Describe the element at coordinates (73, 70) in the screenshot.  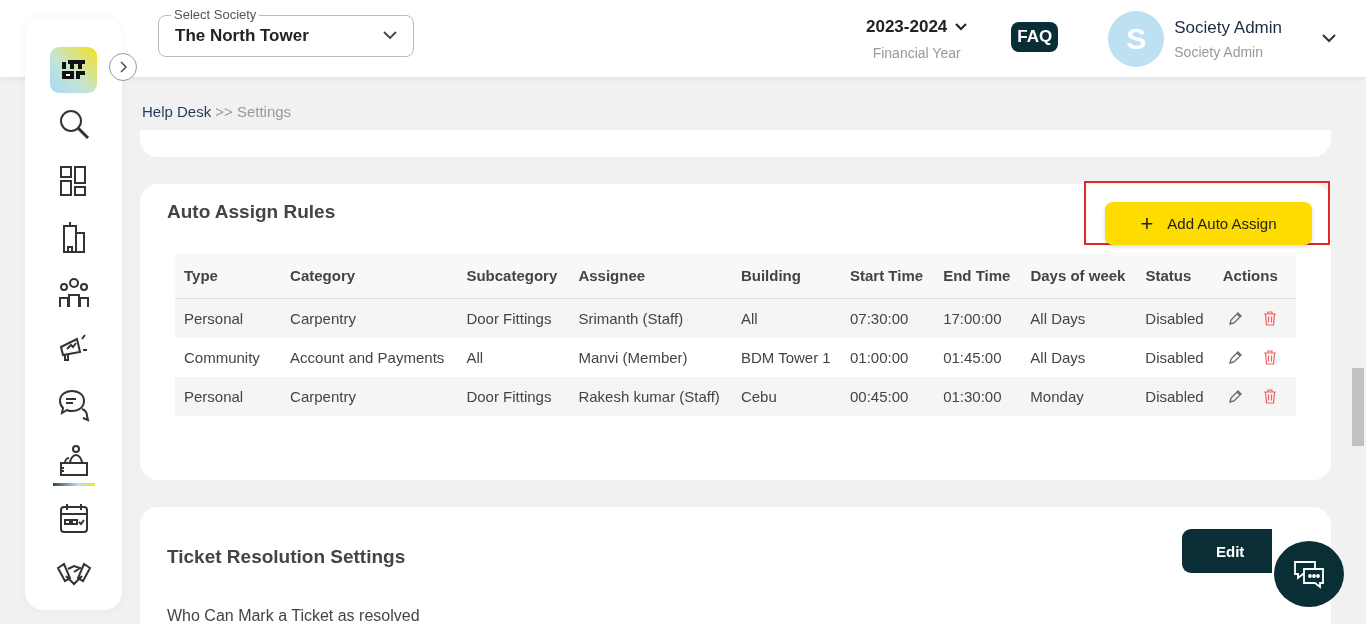
I see `app-logo` at that location.